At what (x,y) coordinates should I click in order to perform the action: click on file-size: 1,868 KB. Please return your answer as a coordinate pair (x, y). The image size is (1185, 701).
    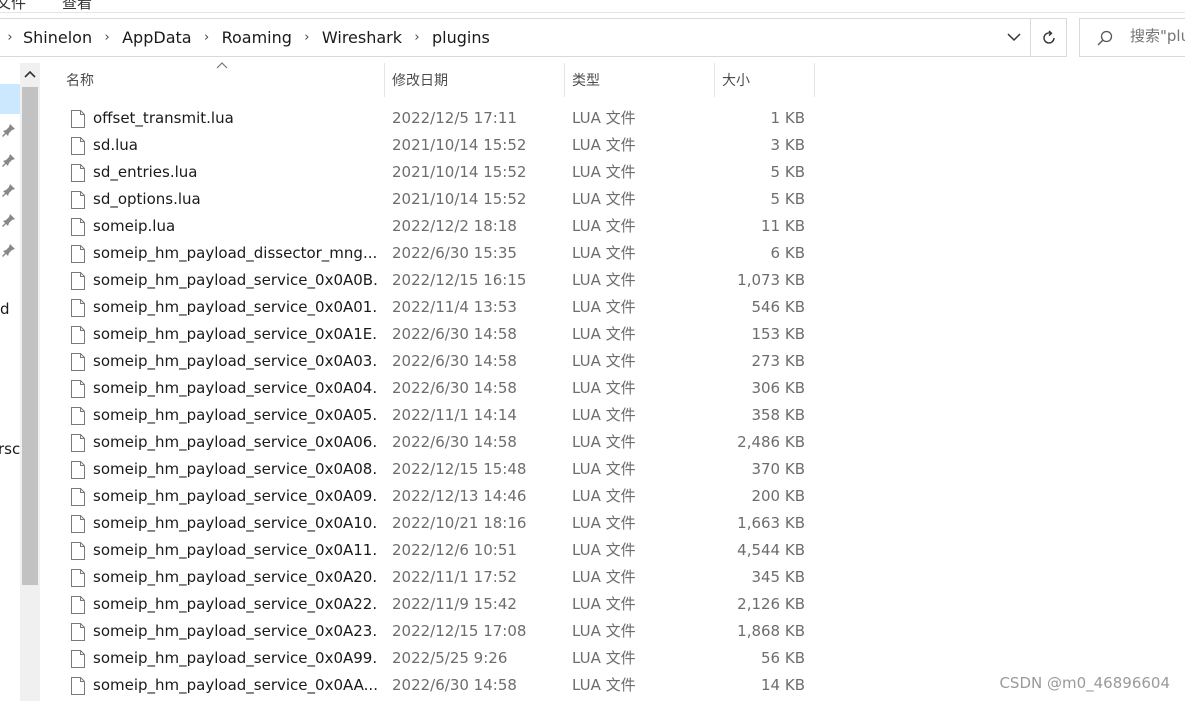
    Looking at the image, I should click on (771, 631).